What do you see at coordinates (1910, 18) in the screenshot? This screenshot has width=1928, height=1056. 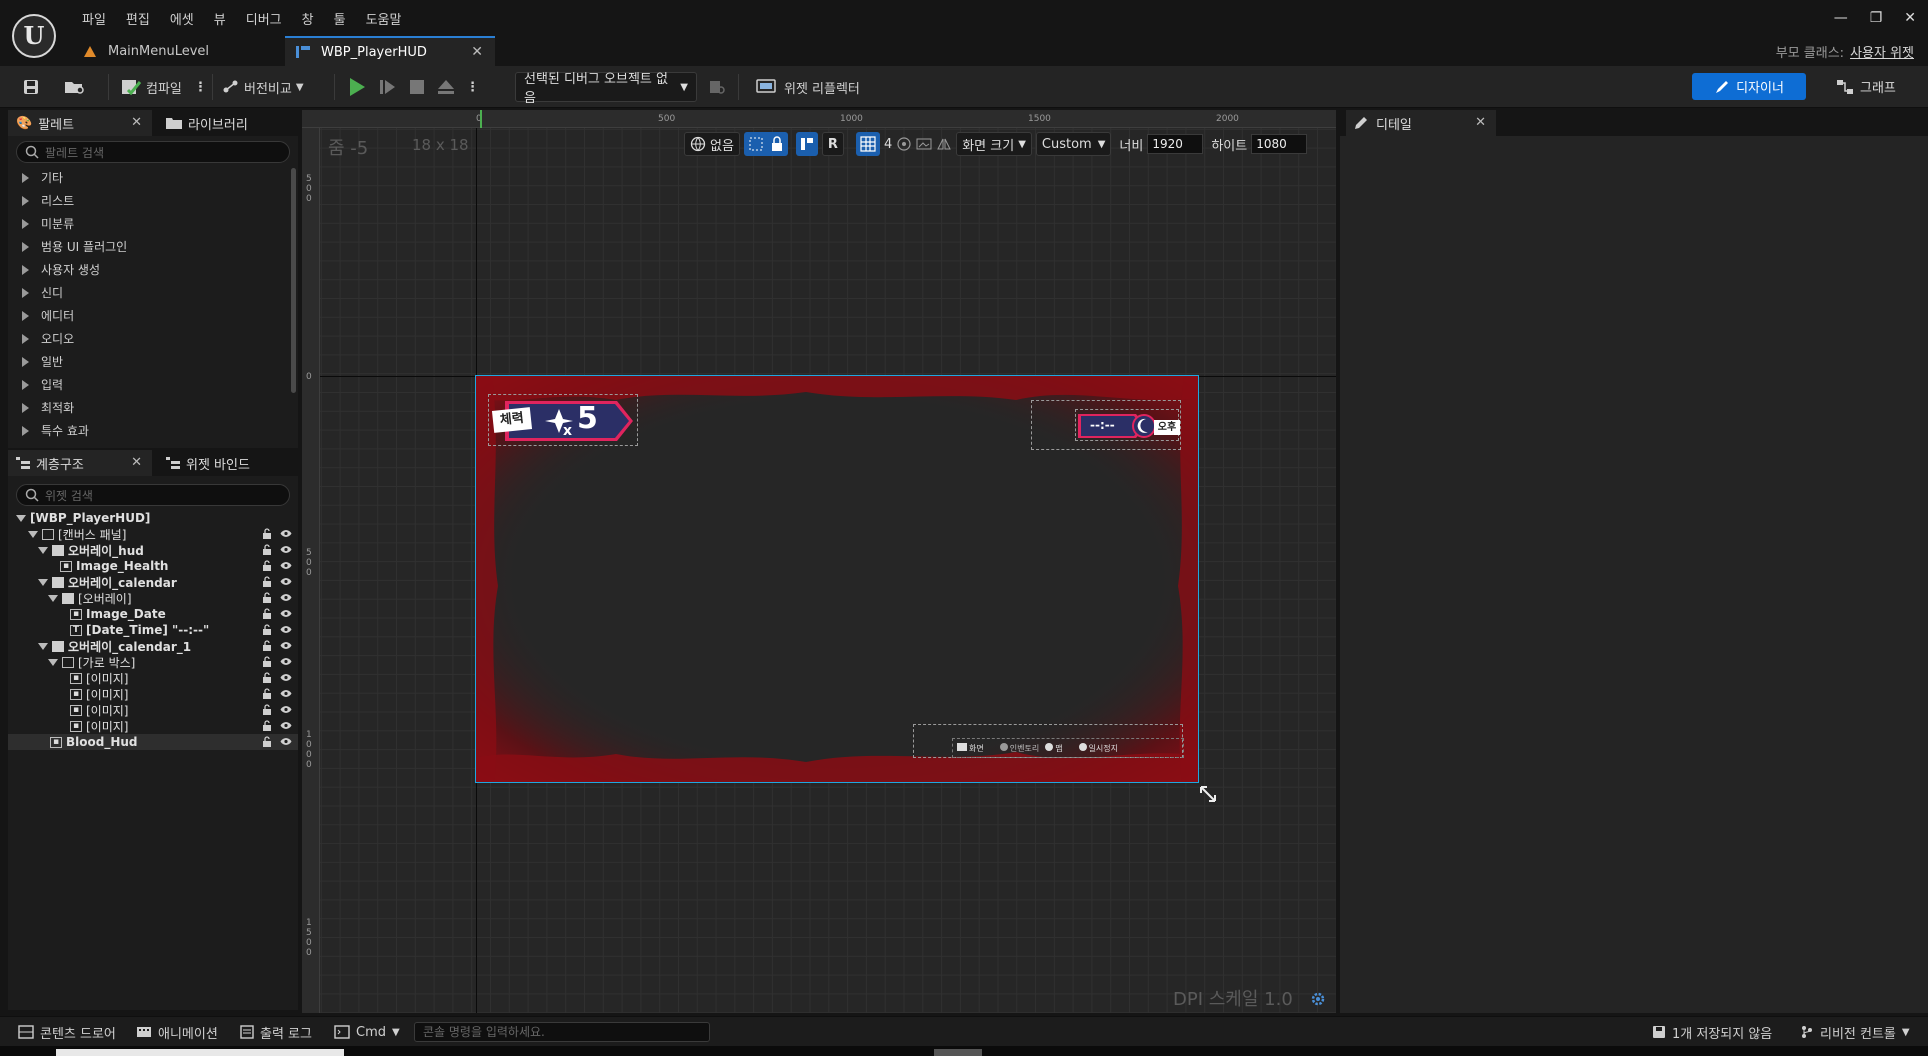 I see `close-window-icon: ✕` at bounding box center [1910, 18].